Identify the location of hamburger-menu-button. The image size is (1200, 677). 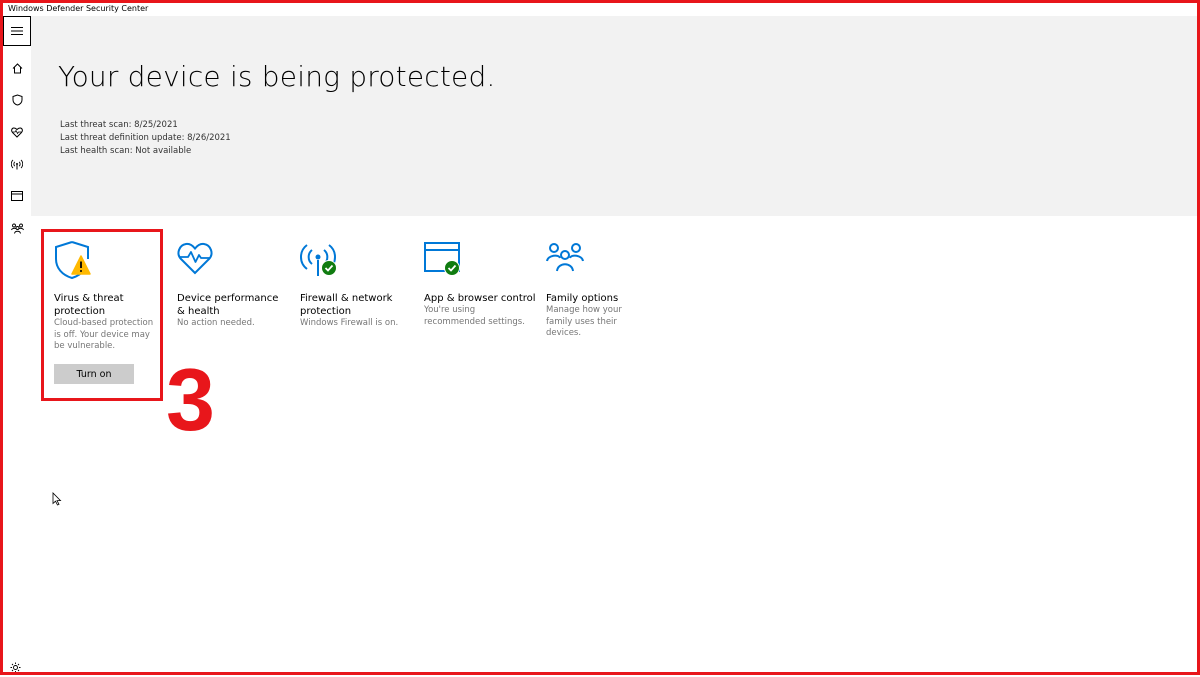
(17, 31).